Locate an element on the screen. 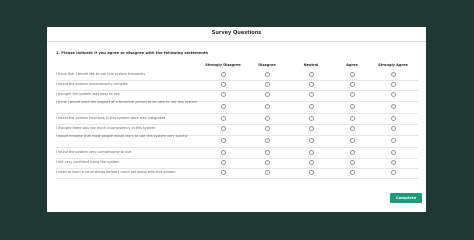 The width and height of the screenshot is (474, 240). column-header: Agree is located at coordinates (352, 65).